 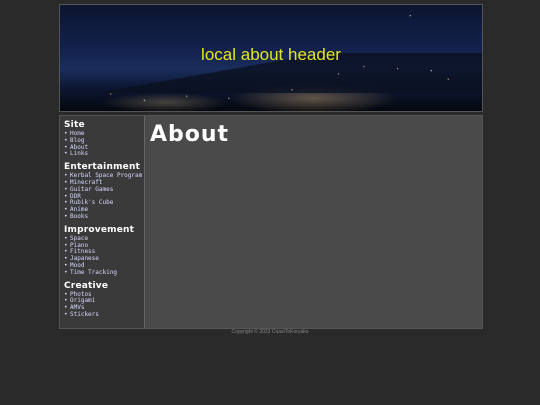 What do you see at coordinates (104, 315) in the screenshot?
I see `sidebar-item-stickers: Stickers` at bounding box center [104, 315].